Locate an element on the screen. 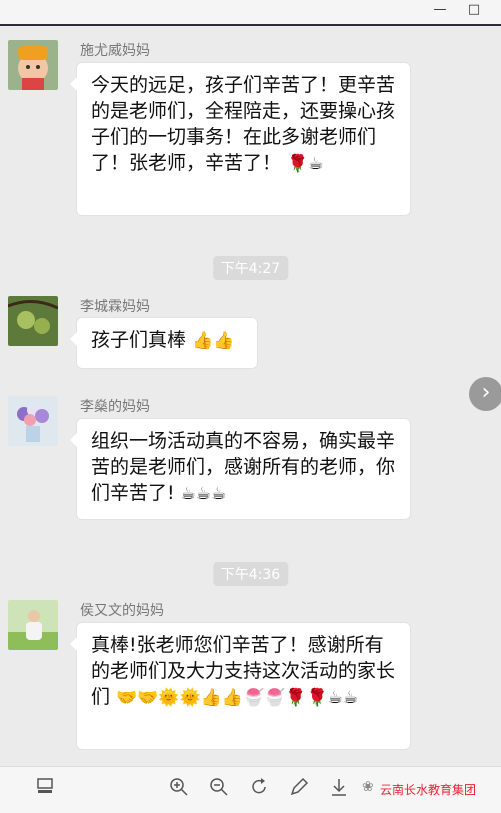 The image size is (501, 813). sender-name: 李城霖妈妈 is located at coordinates (115, 307).